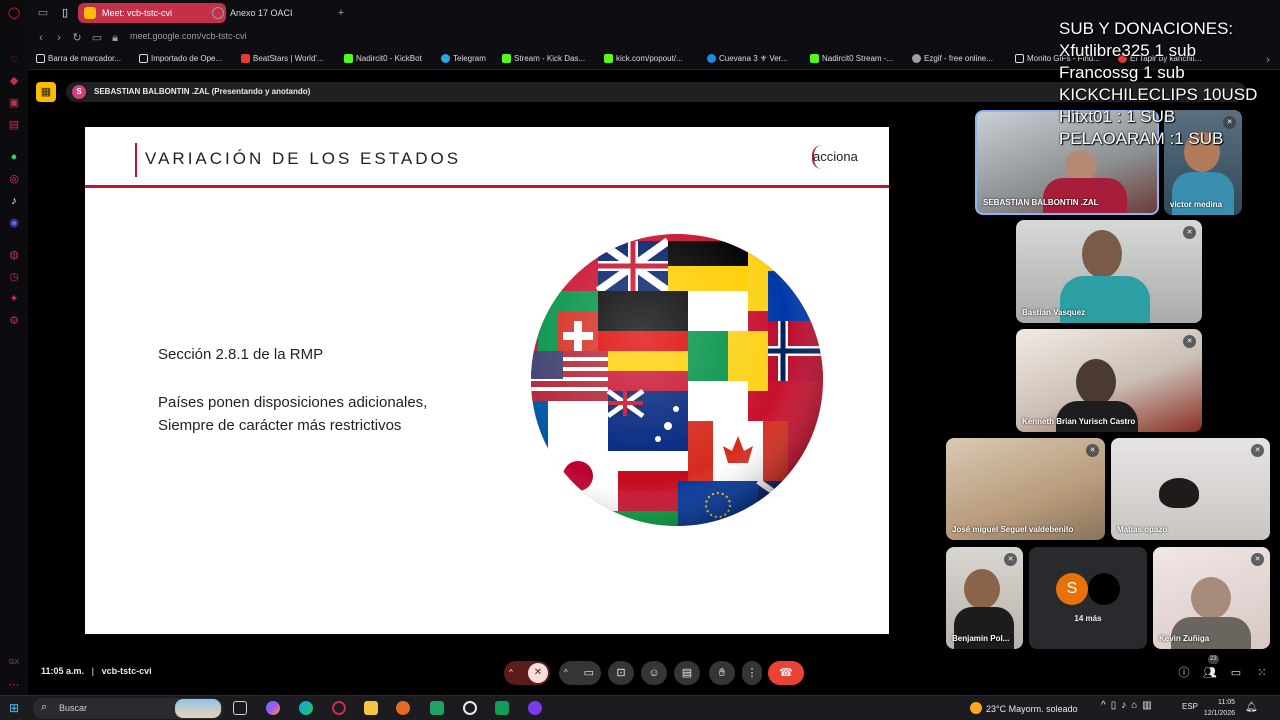 The height and width of the screenshot is (720, 1280). Describe the element at coordinates (14, 347) in the screenshot. I see `opera-sidebar: ◯ ◌ ◆ ▣ ▤ ● ◎ ♪ ◉ ◍ ◷ ✦ ⚙ GX ⋯` at that location.